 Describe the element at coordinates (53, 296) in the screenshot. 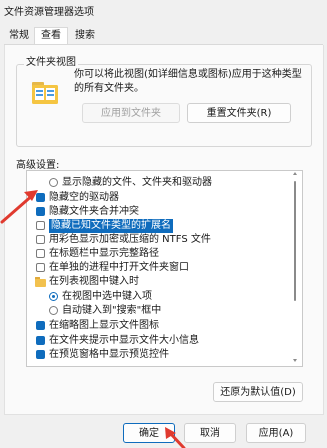

I see `radio-selected-icon` at that location.